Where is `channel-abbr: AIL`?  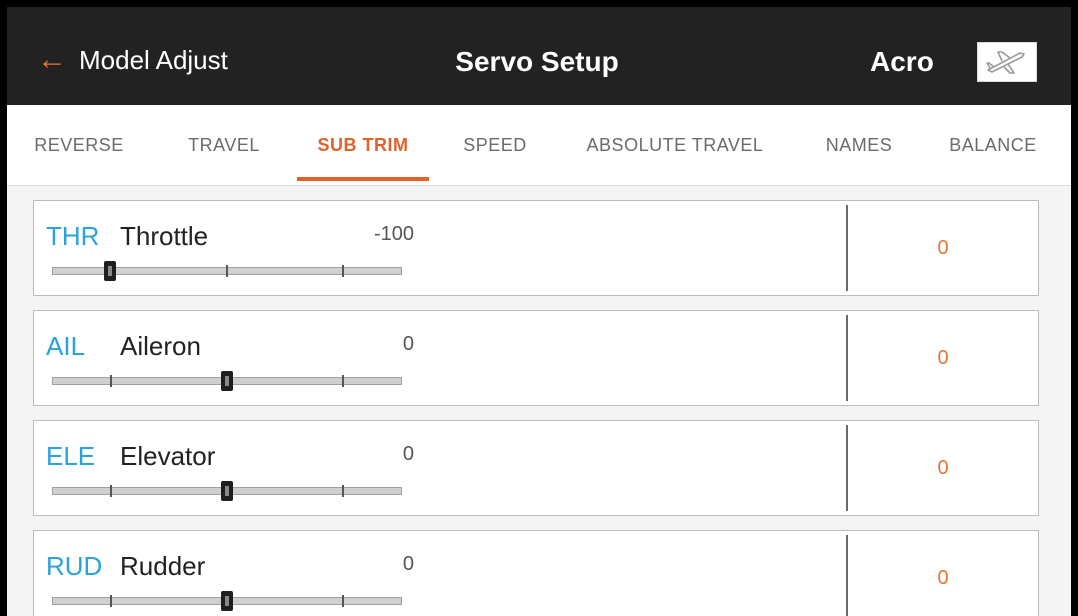 channel-abbr: AIL is located at coordinates (66, 346).